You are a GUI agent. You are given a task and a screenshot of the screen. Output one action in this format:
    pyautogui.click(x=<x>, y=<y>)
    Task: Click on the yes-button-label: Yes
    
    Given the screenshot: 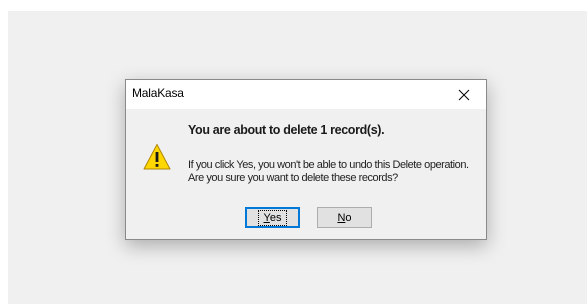 What is the action you would take?
    pyautogui.click(x=272, y=217)
    